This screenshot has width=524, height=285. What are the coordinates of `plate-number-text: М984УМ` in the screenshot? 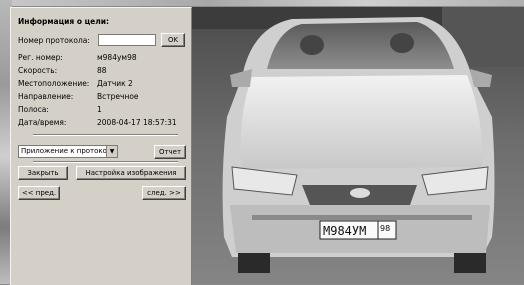 It's located at (344, 231).